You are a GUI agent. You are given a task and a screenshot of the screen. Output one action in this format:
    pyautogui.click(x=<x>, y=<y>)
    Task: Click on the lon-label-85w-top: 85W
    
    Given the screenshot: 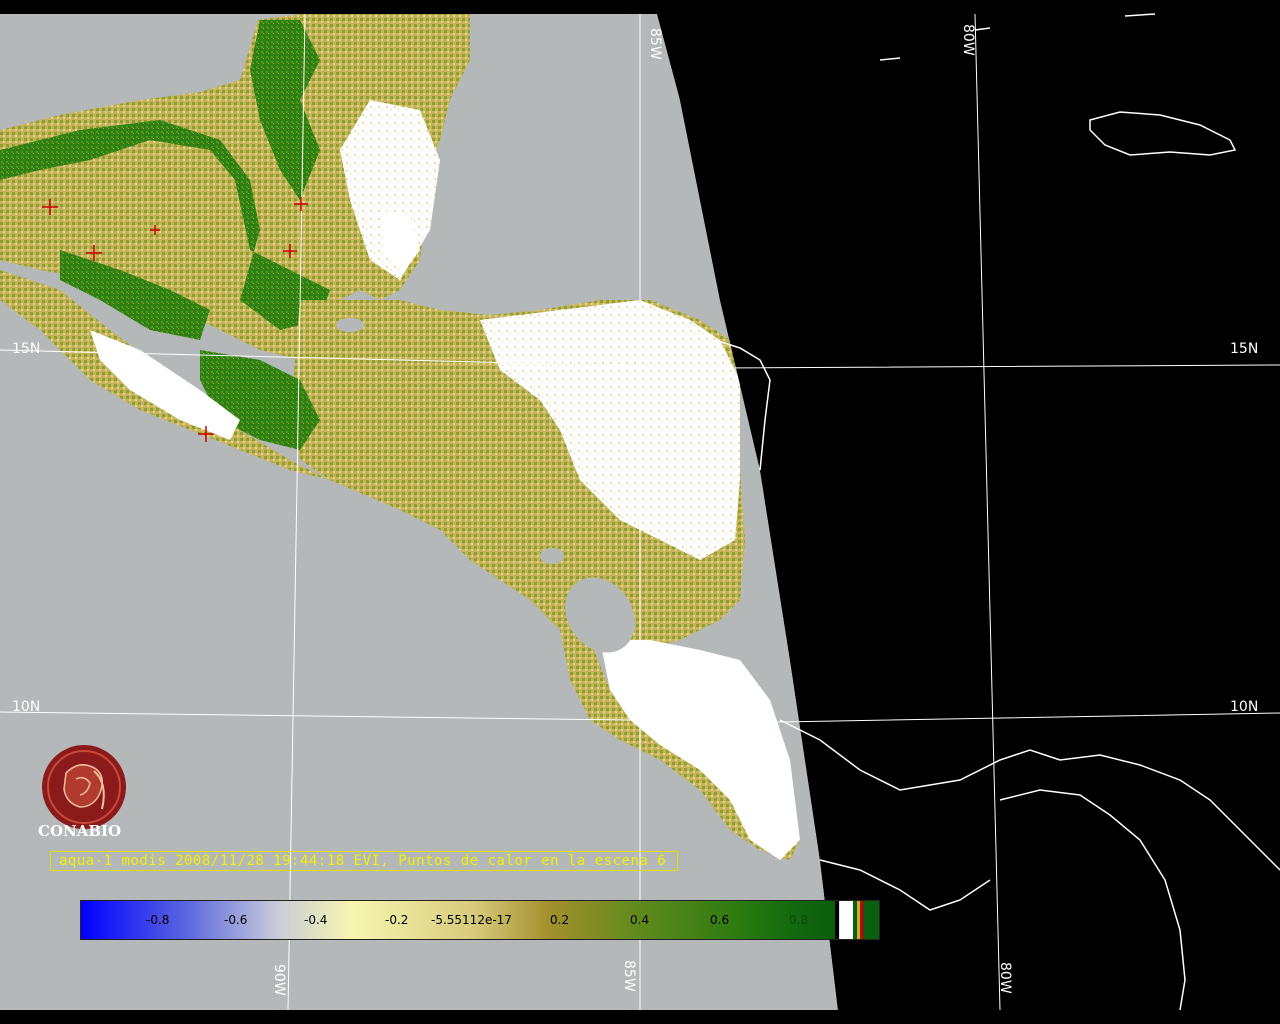 What is the action you would take?
    pyautogui.click(x=655, y=44)
    